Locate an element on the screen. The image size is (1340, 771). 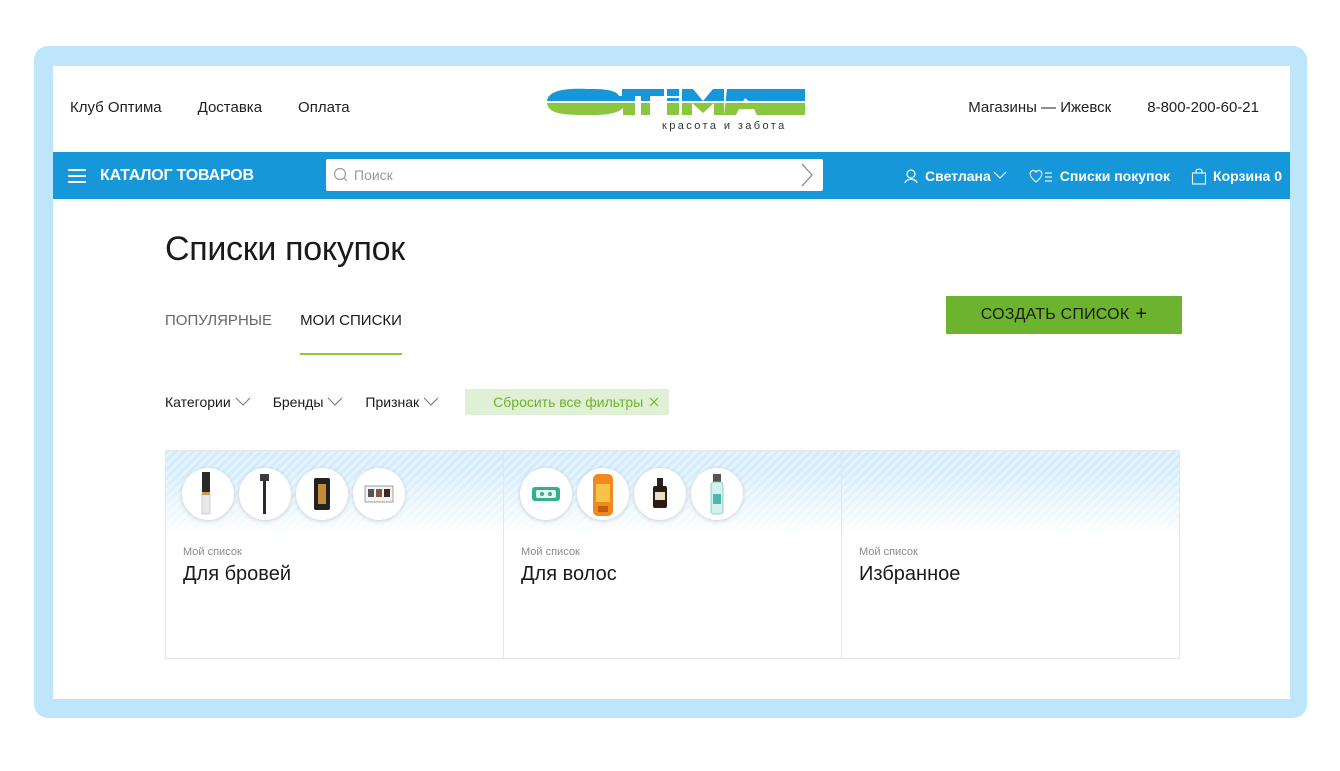
filter-brands: Бренды is located at coordinates (308, 402).